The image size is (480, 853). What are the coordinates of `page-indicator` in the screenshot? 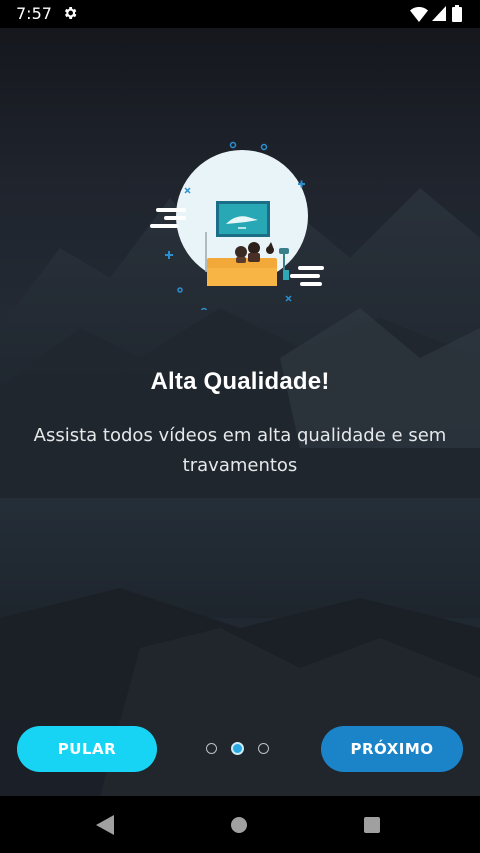 It's located at (241, 749).